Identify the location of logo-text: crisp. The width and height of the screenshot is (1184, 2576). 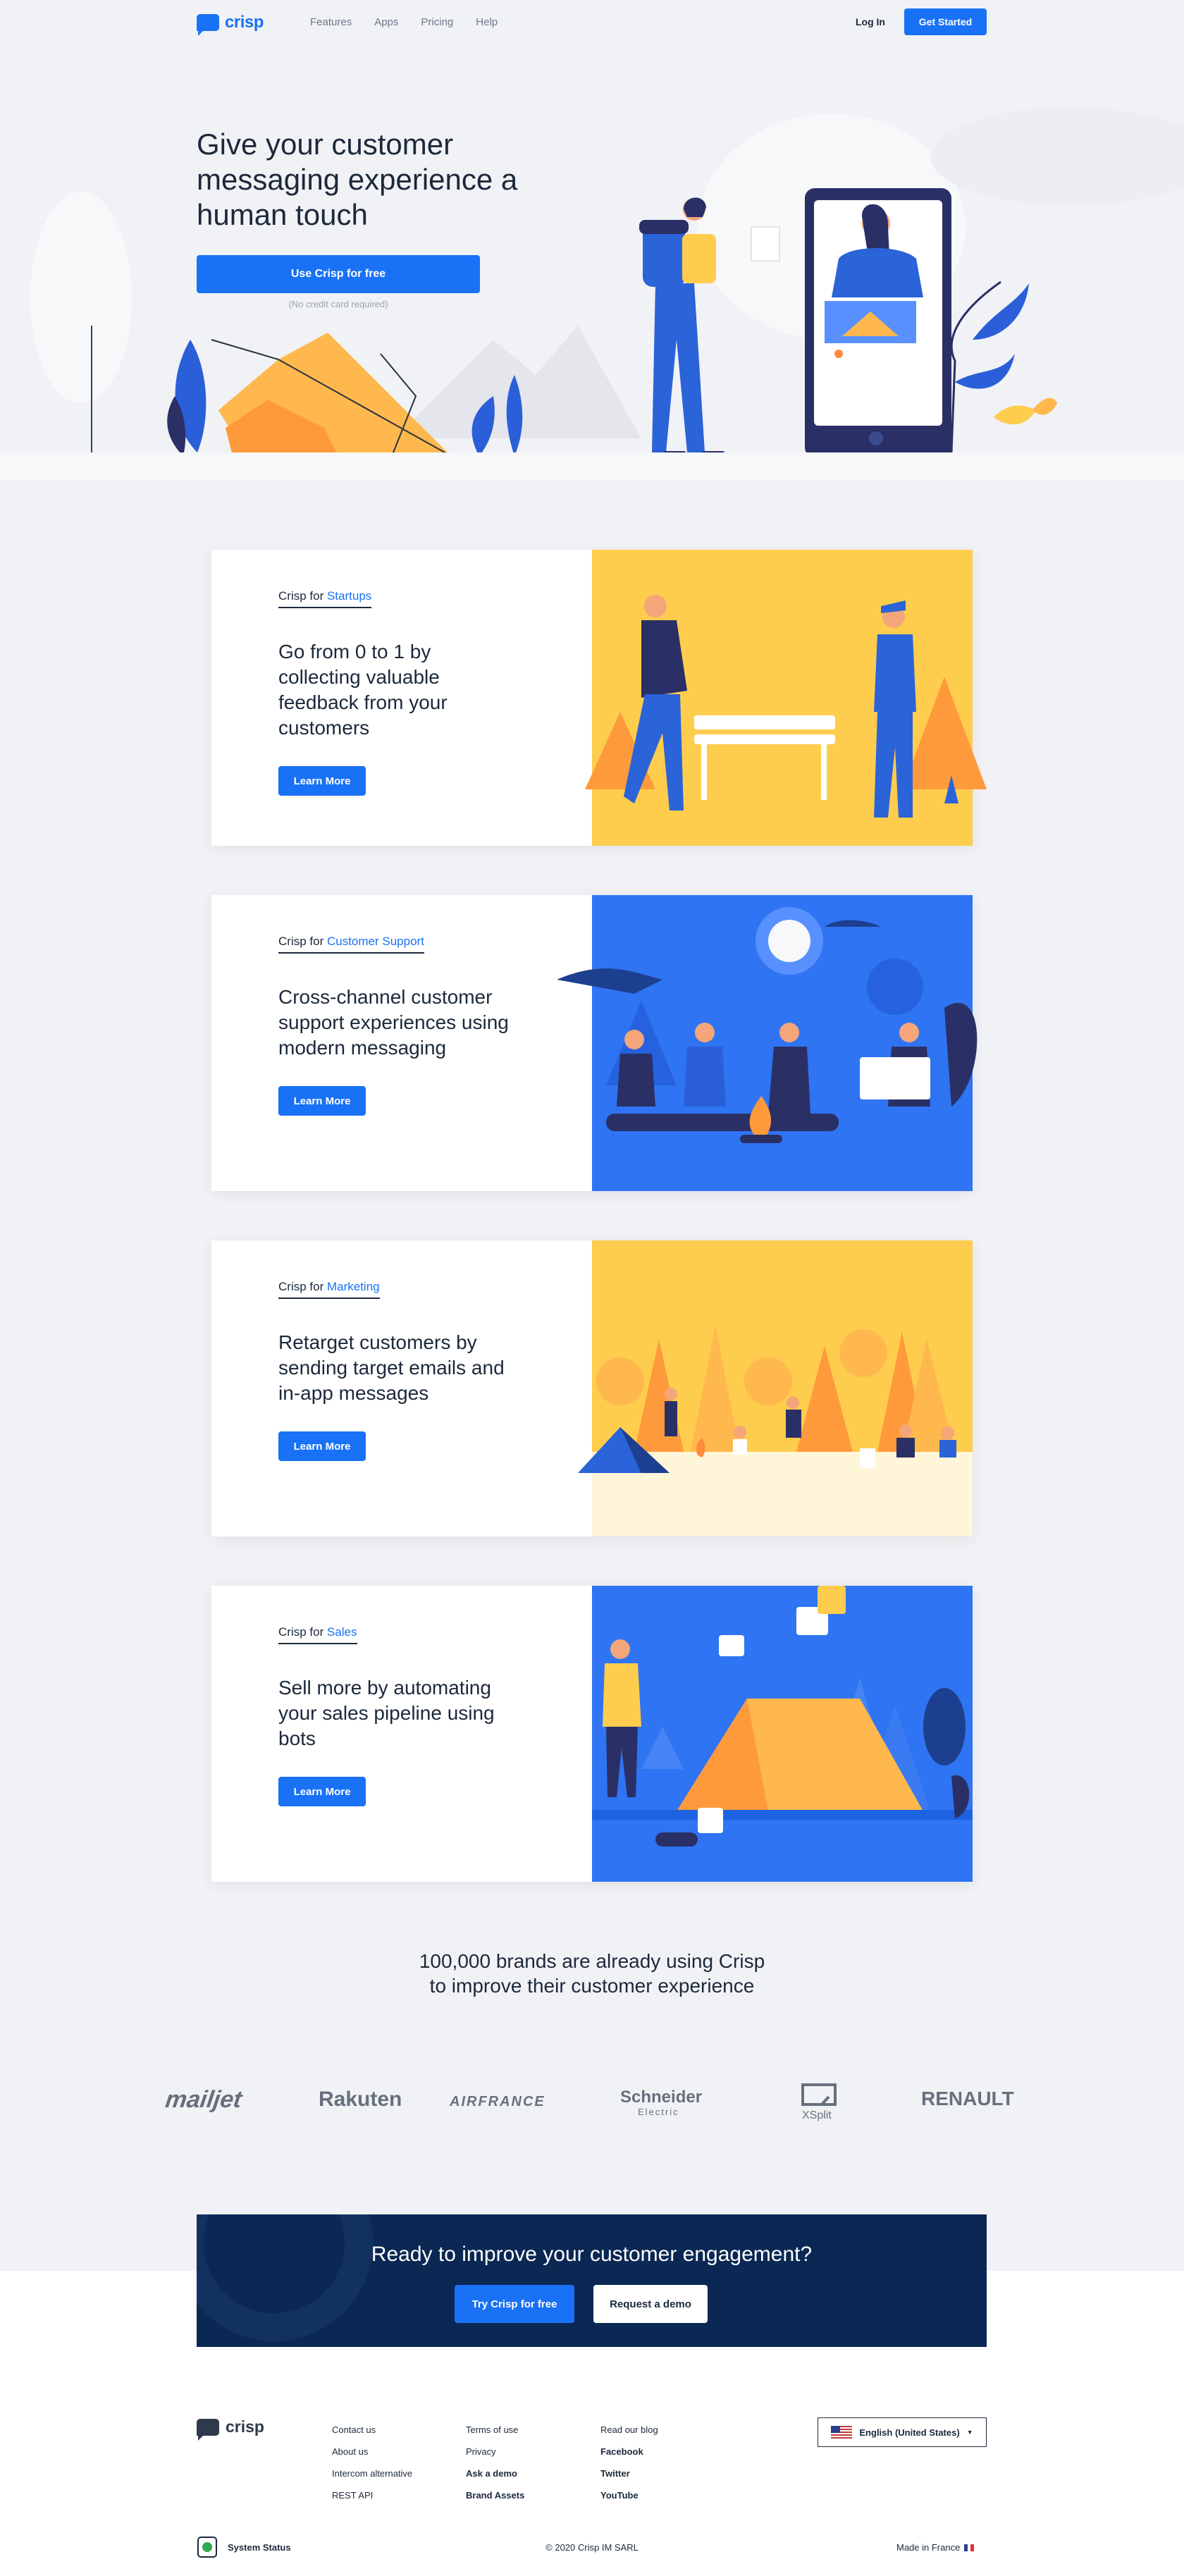
(245, 22).